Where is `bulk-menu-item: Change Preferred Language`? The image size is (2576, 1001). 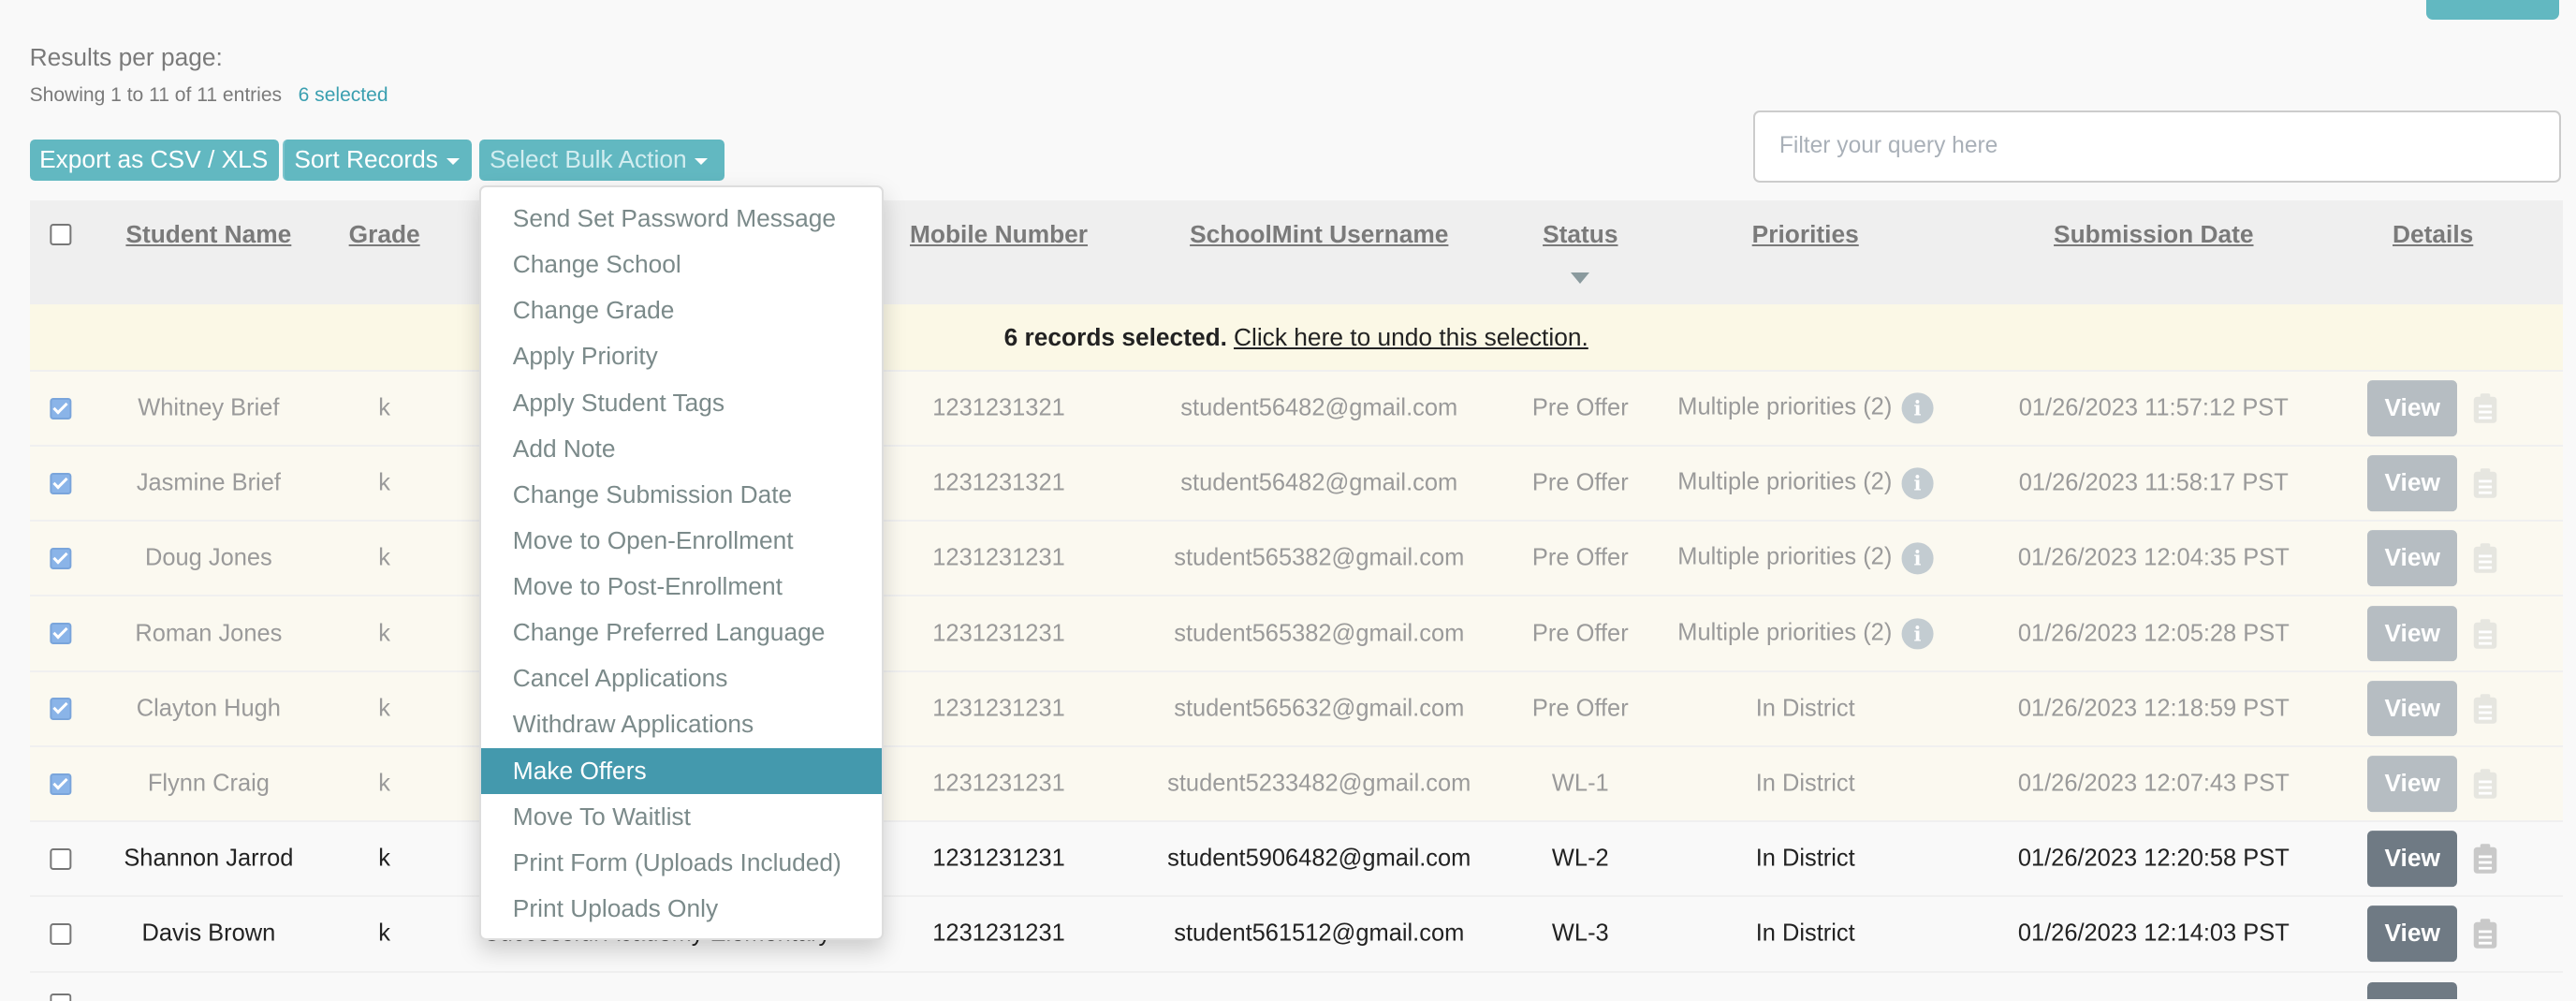
bulk-menu-item: Change Preferred Language is located at coordinates (681, 632).